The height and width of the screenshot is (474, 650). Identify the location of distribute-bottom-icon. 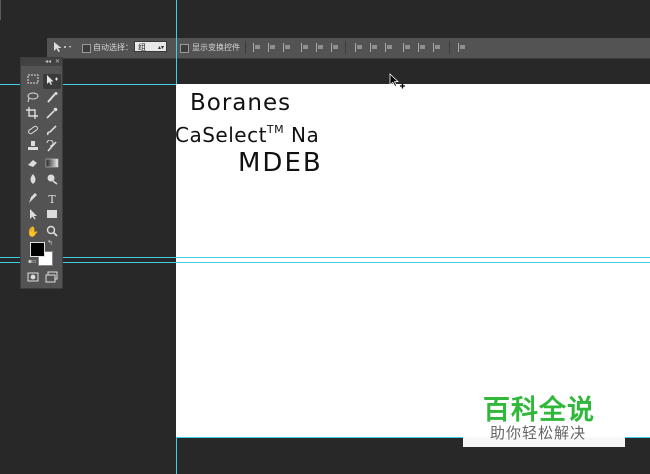
(389, 47).